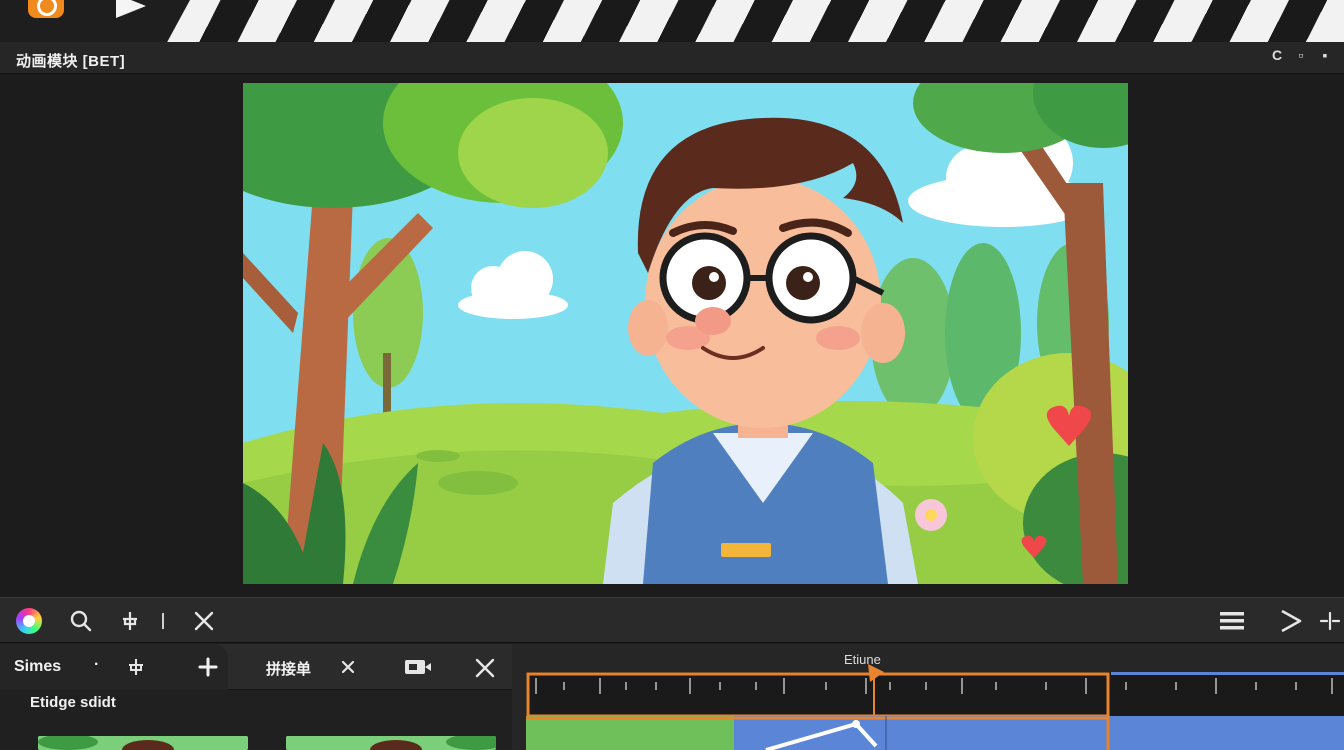 The height and width of the screenshot is (750, 1344). What do you see at coordinates (752, 21) in the screenshot?
I see `clapper-stripes` at bounding box center [752, 21].